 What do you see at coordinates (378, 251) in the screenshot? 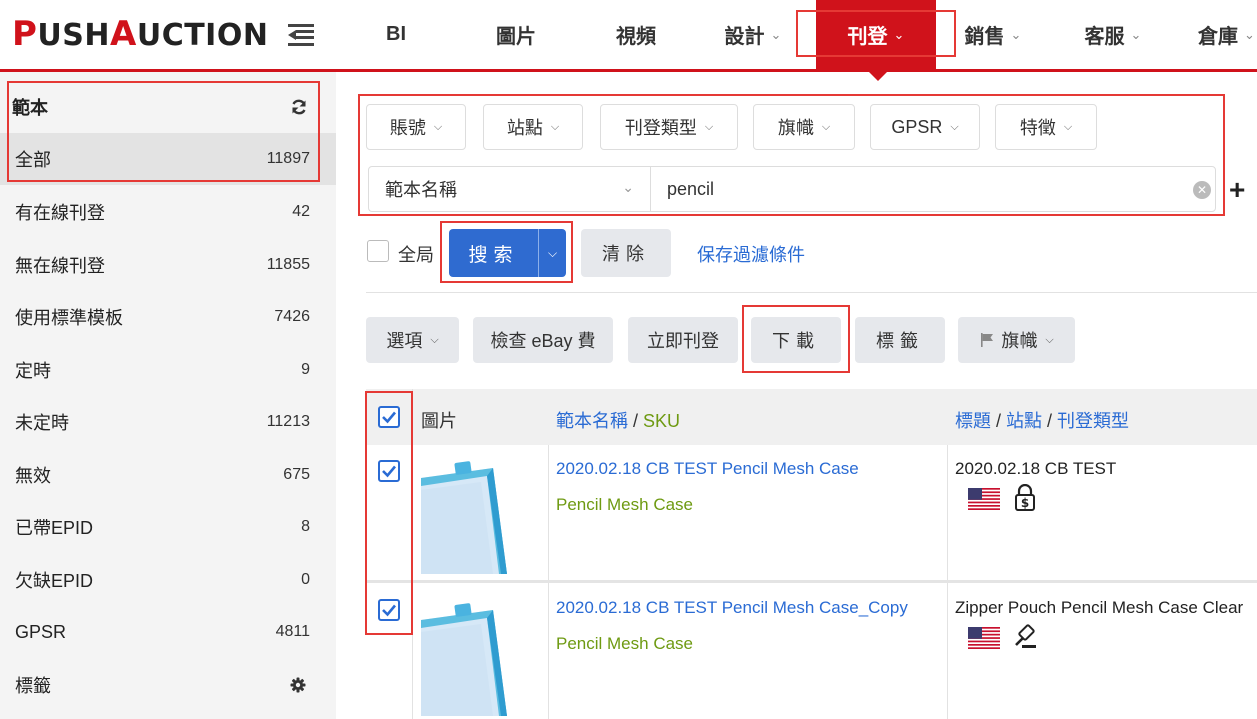
I see `global-checkbox` at bounding box center [378, 251].